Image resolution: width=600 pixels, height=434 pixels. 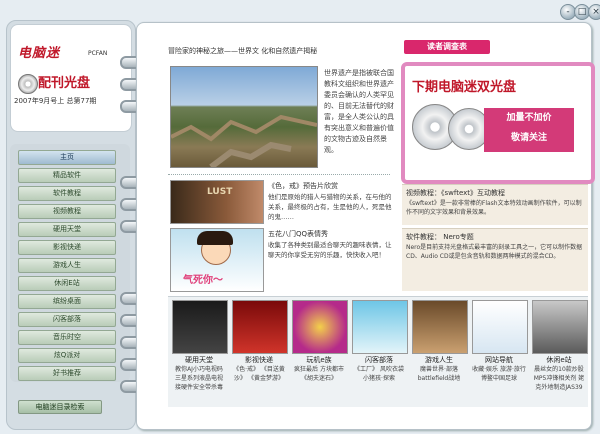 I want to click on nav-item: 音乐时空, so click(x=67, y=337).